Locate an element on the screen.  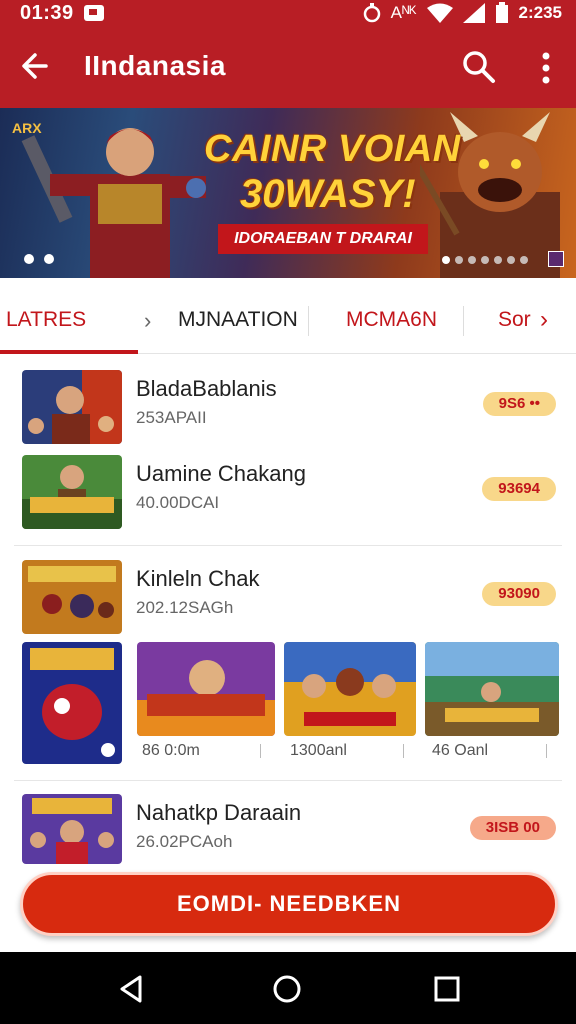
search-button is located at coordinates (479, 67).